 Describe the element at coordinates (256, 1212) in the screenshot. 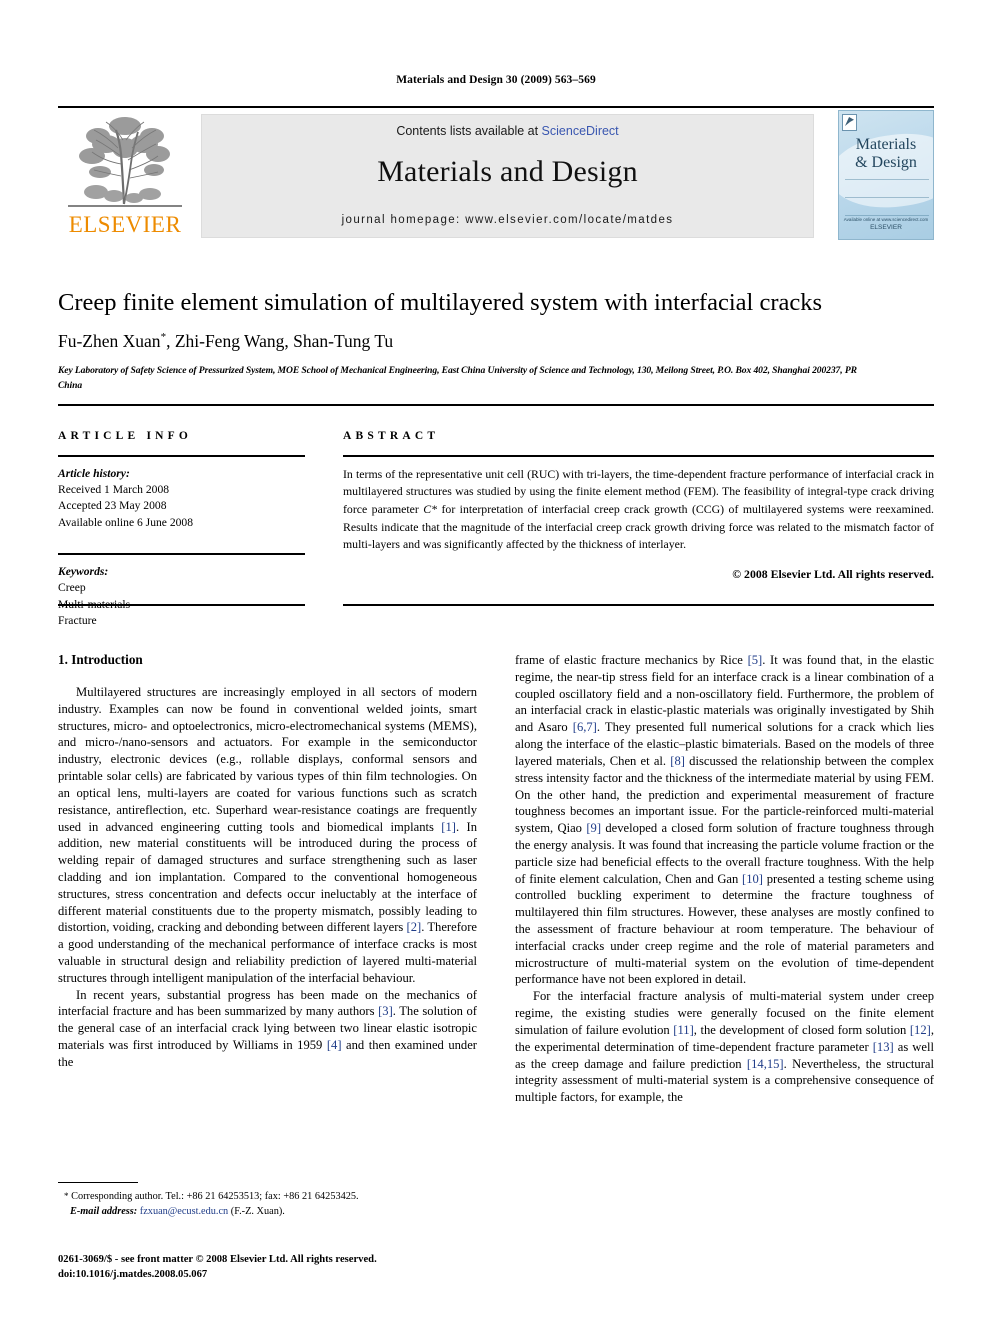

I see `email-author-suffix: (F.-Z. Xuan).` at that location.